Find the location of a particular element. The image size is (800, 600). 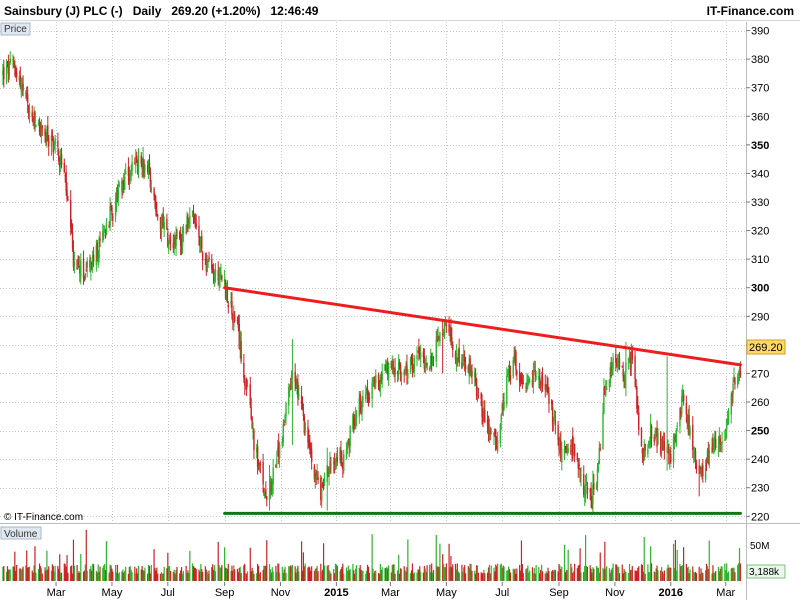

y-tick-label: 350 is located at coordinates (760, 146).